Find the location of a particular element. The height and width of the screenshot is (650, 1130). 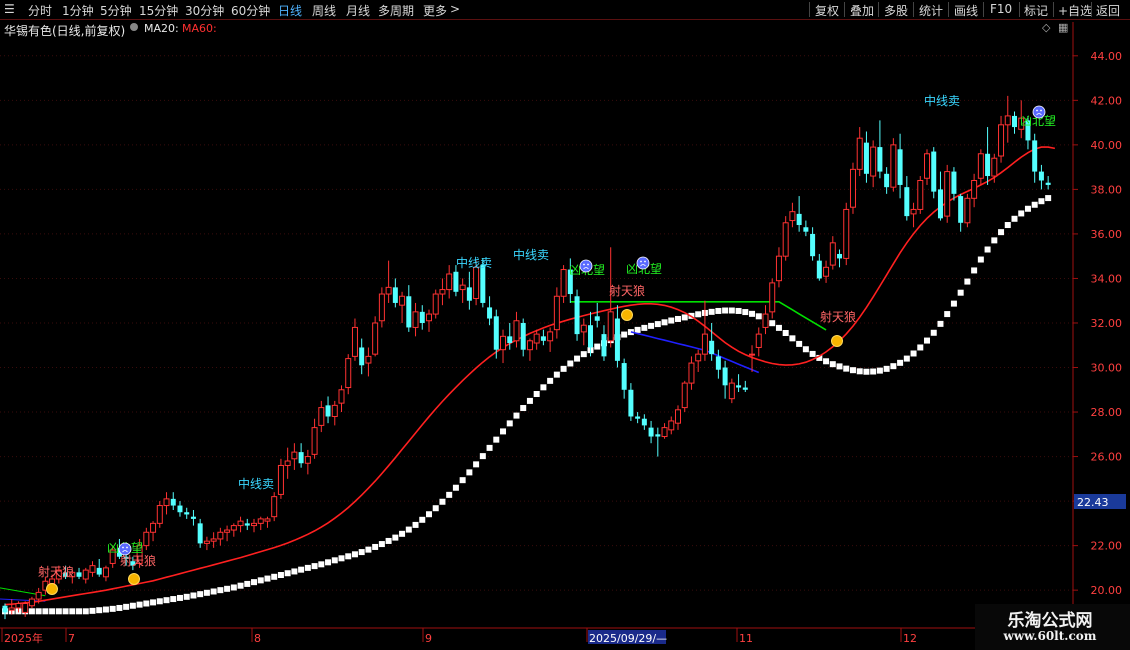

signal-label: 中线卖 is located at coordinates (474, 262).